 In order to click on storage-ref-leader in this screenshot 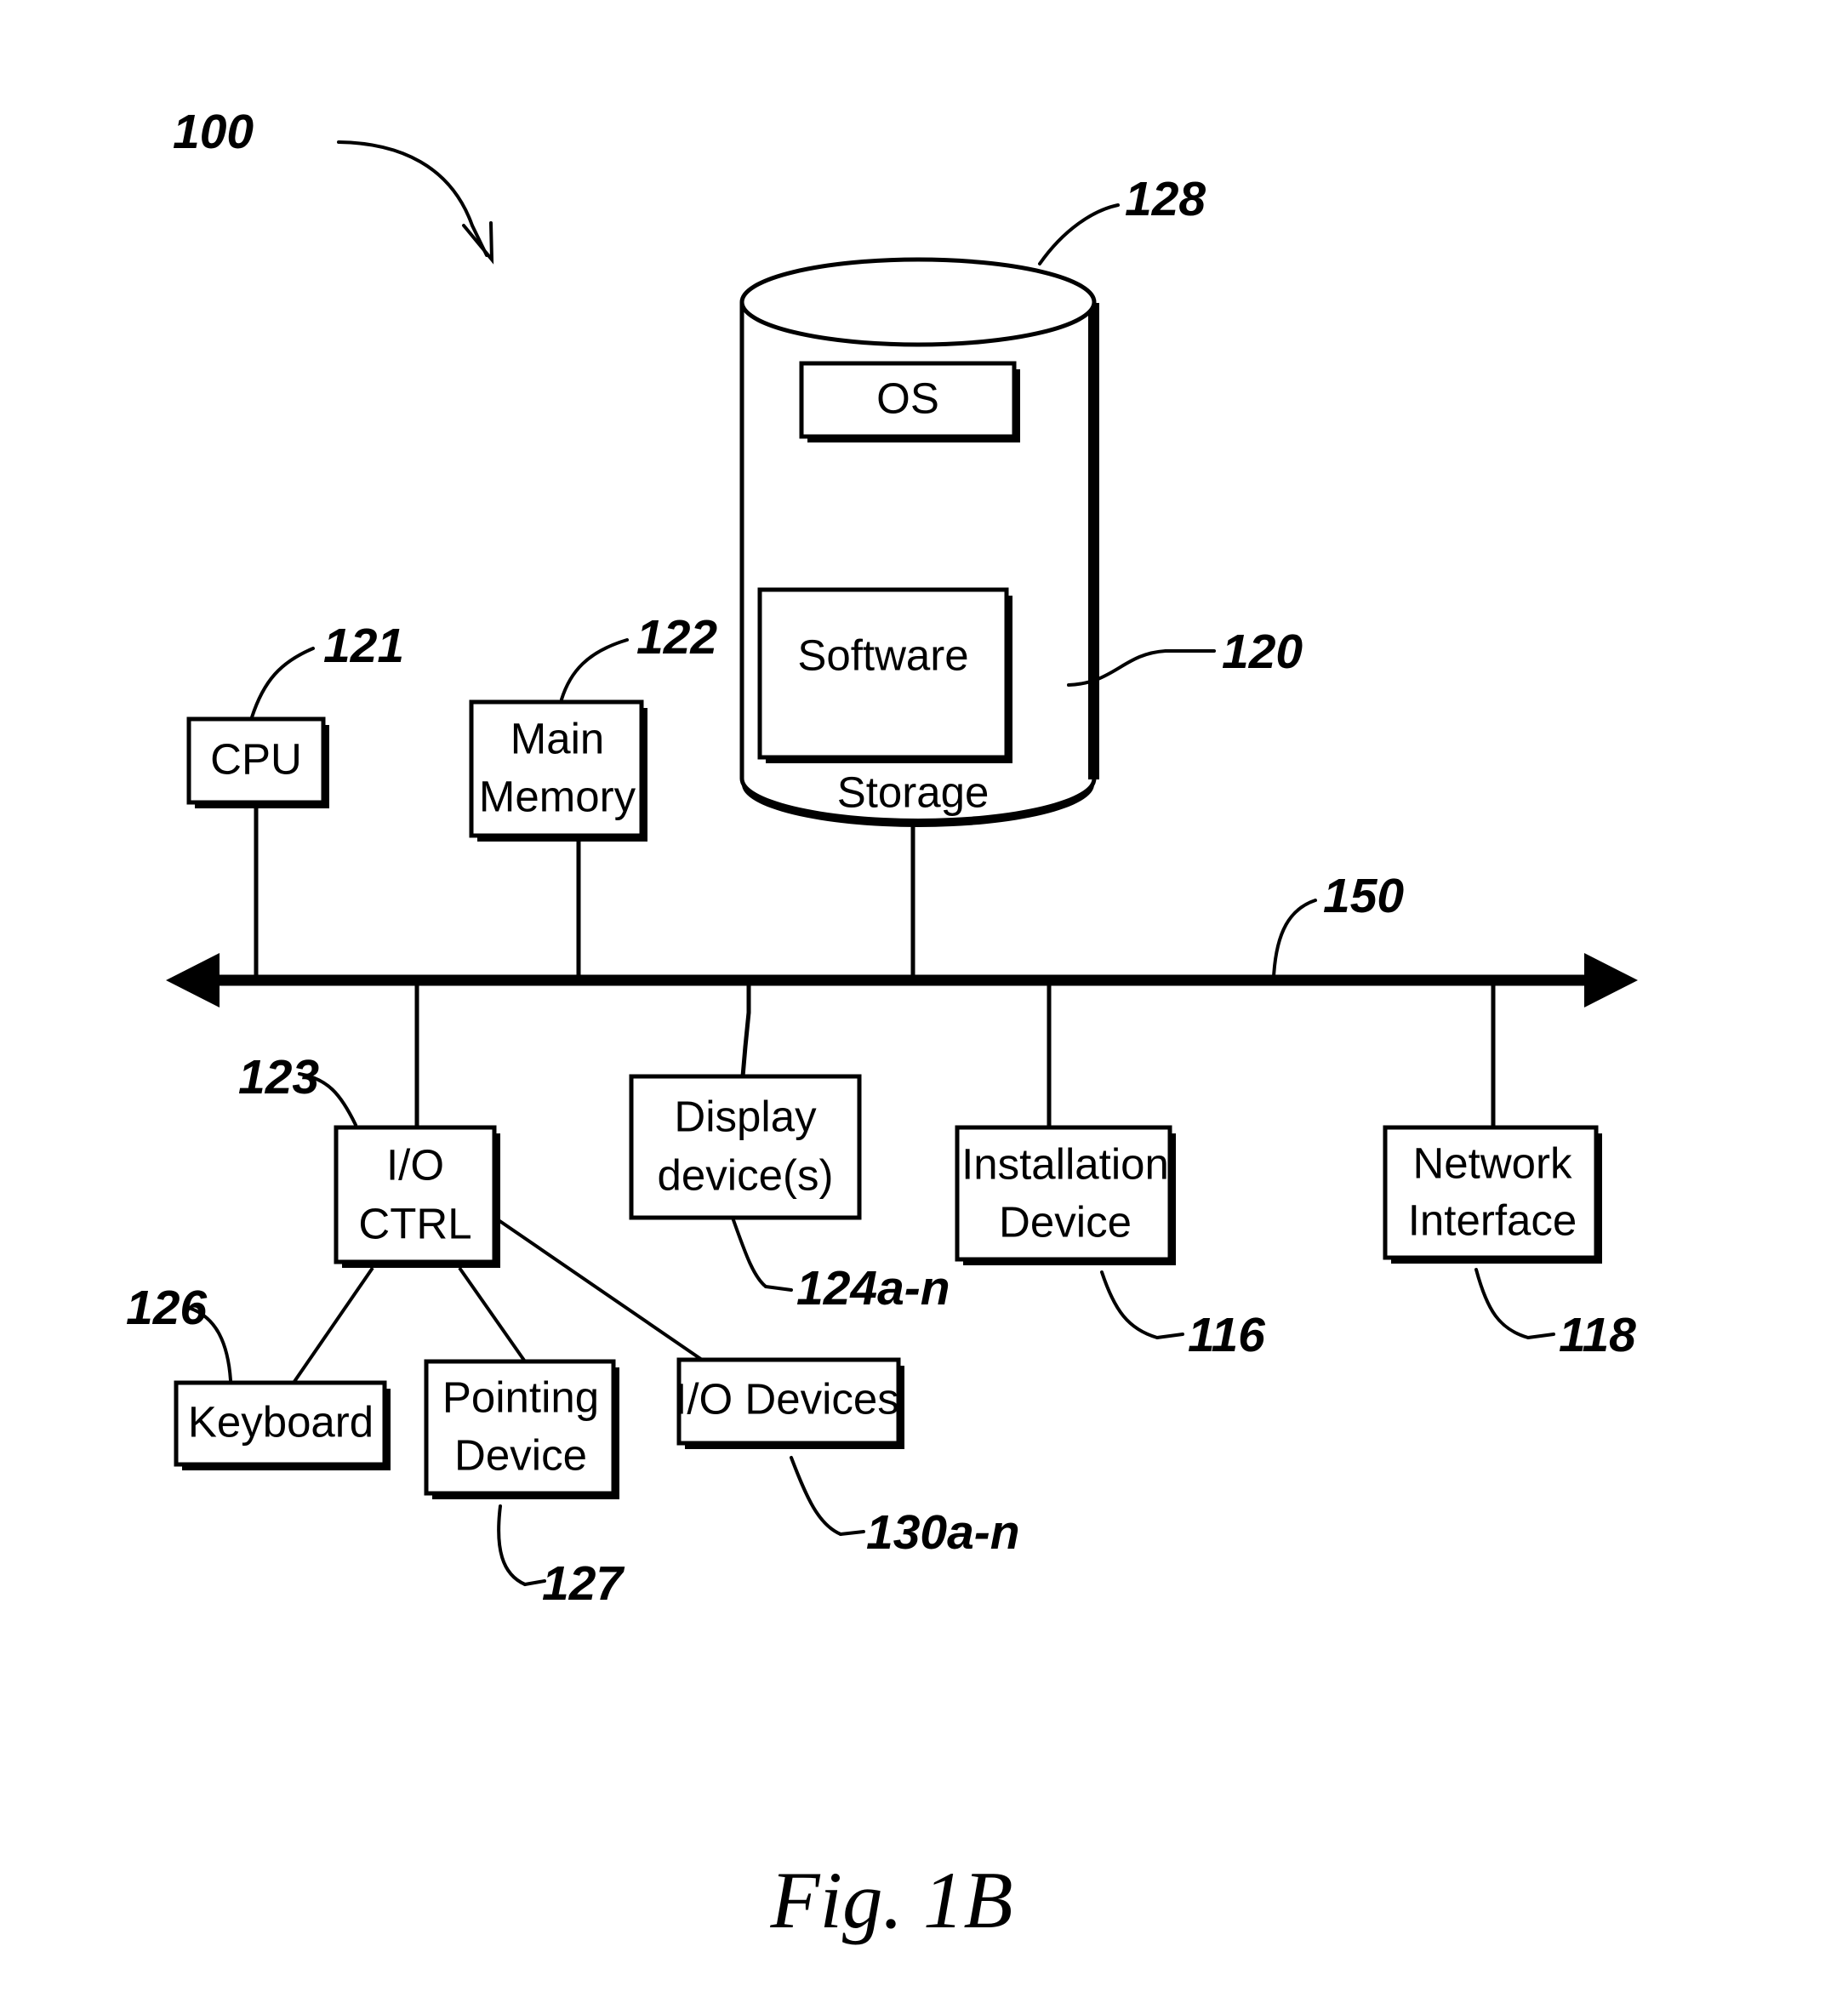, I will do `click(1079, 234)`.